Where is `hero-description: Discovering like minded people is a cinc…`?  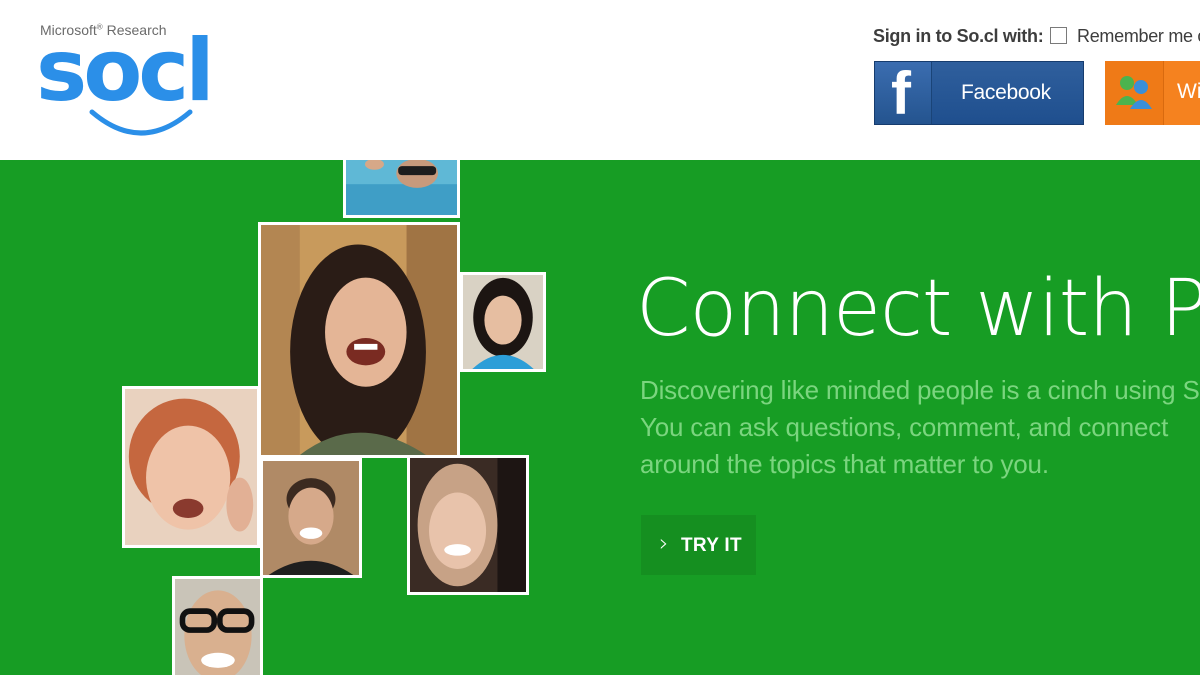 hero-description: Discovering like minded people is a cinc… is located at coordinates (920, 427).